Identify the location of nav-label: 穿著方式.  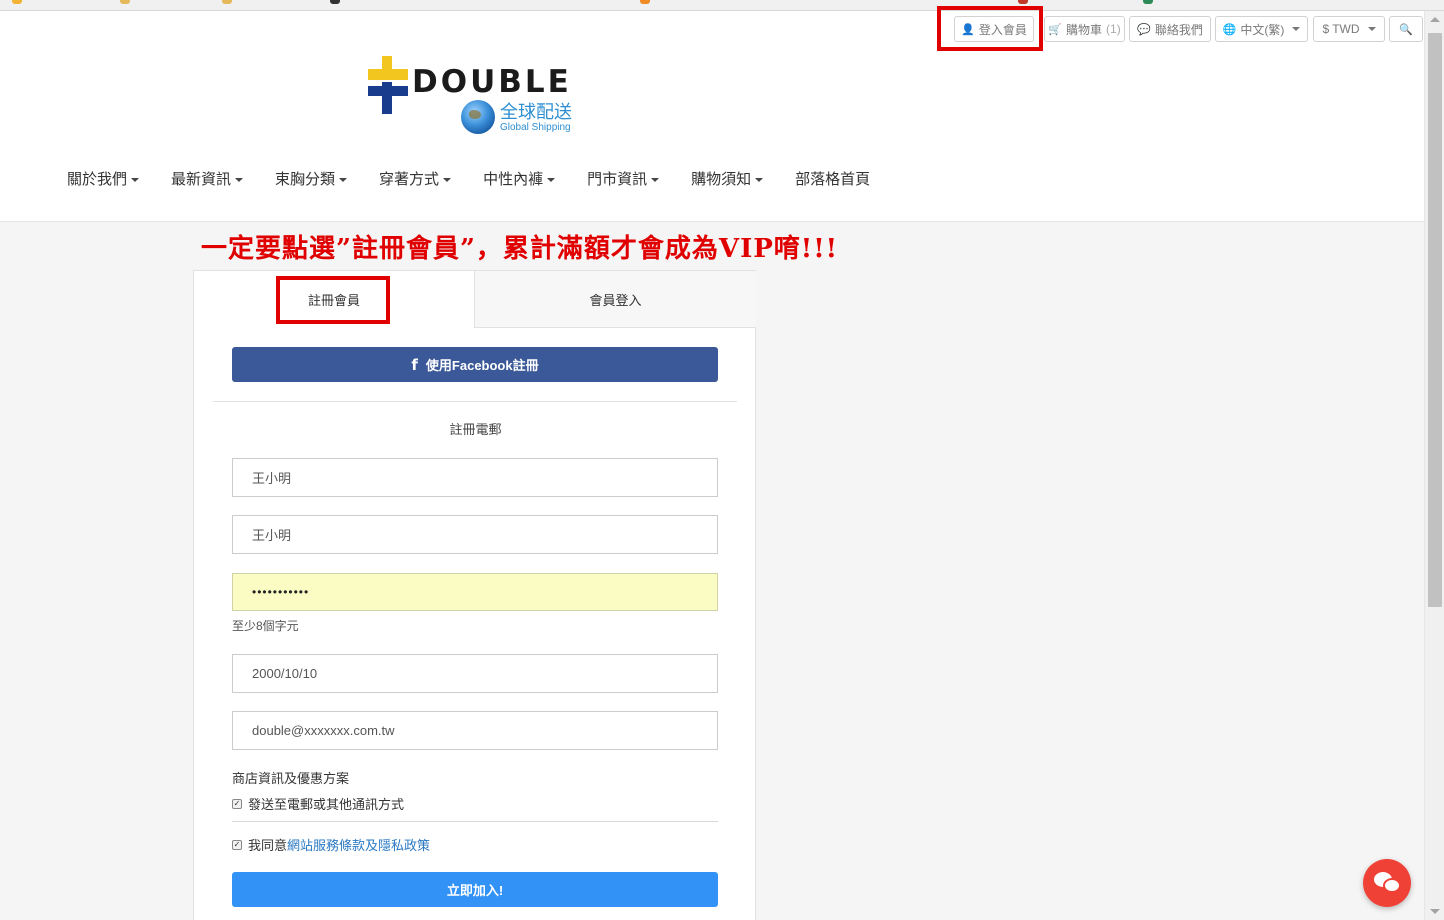
(409, 179).